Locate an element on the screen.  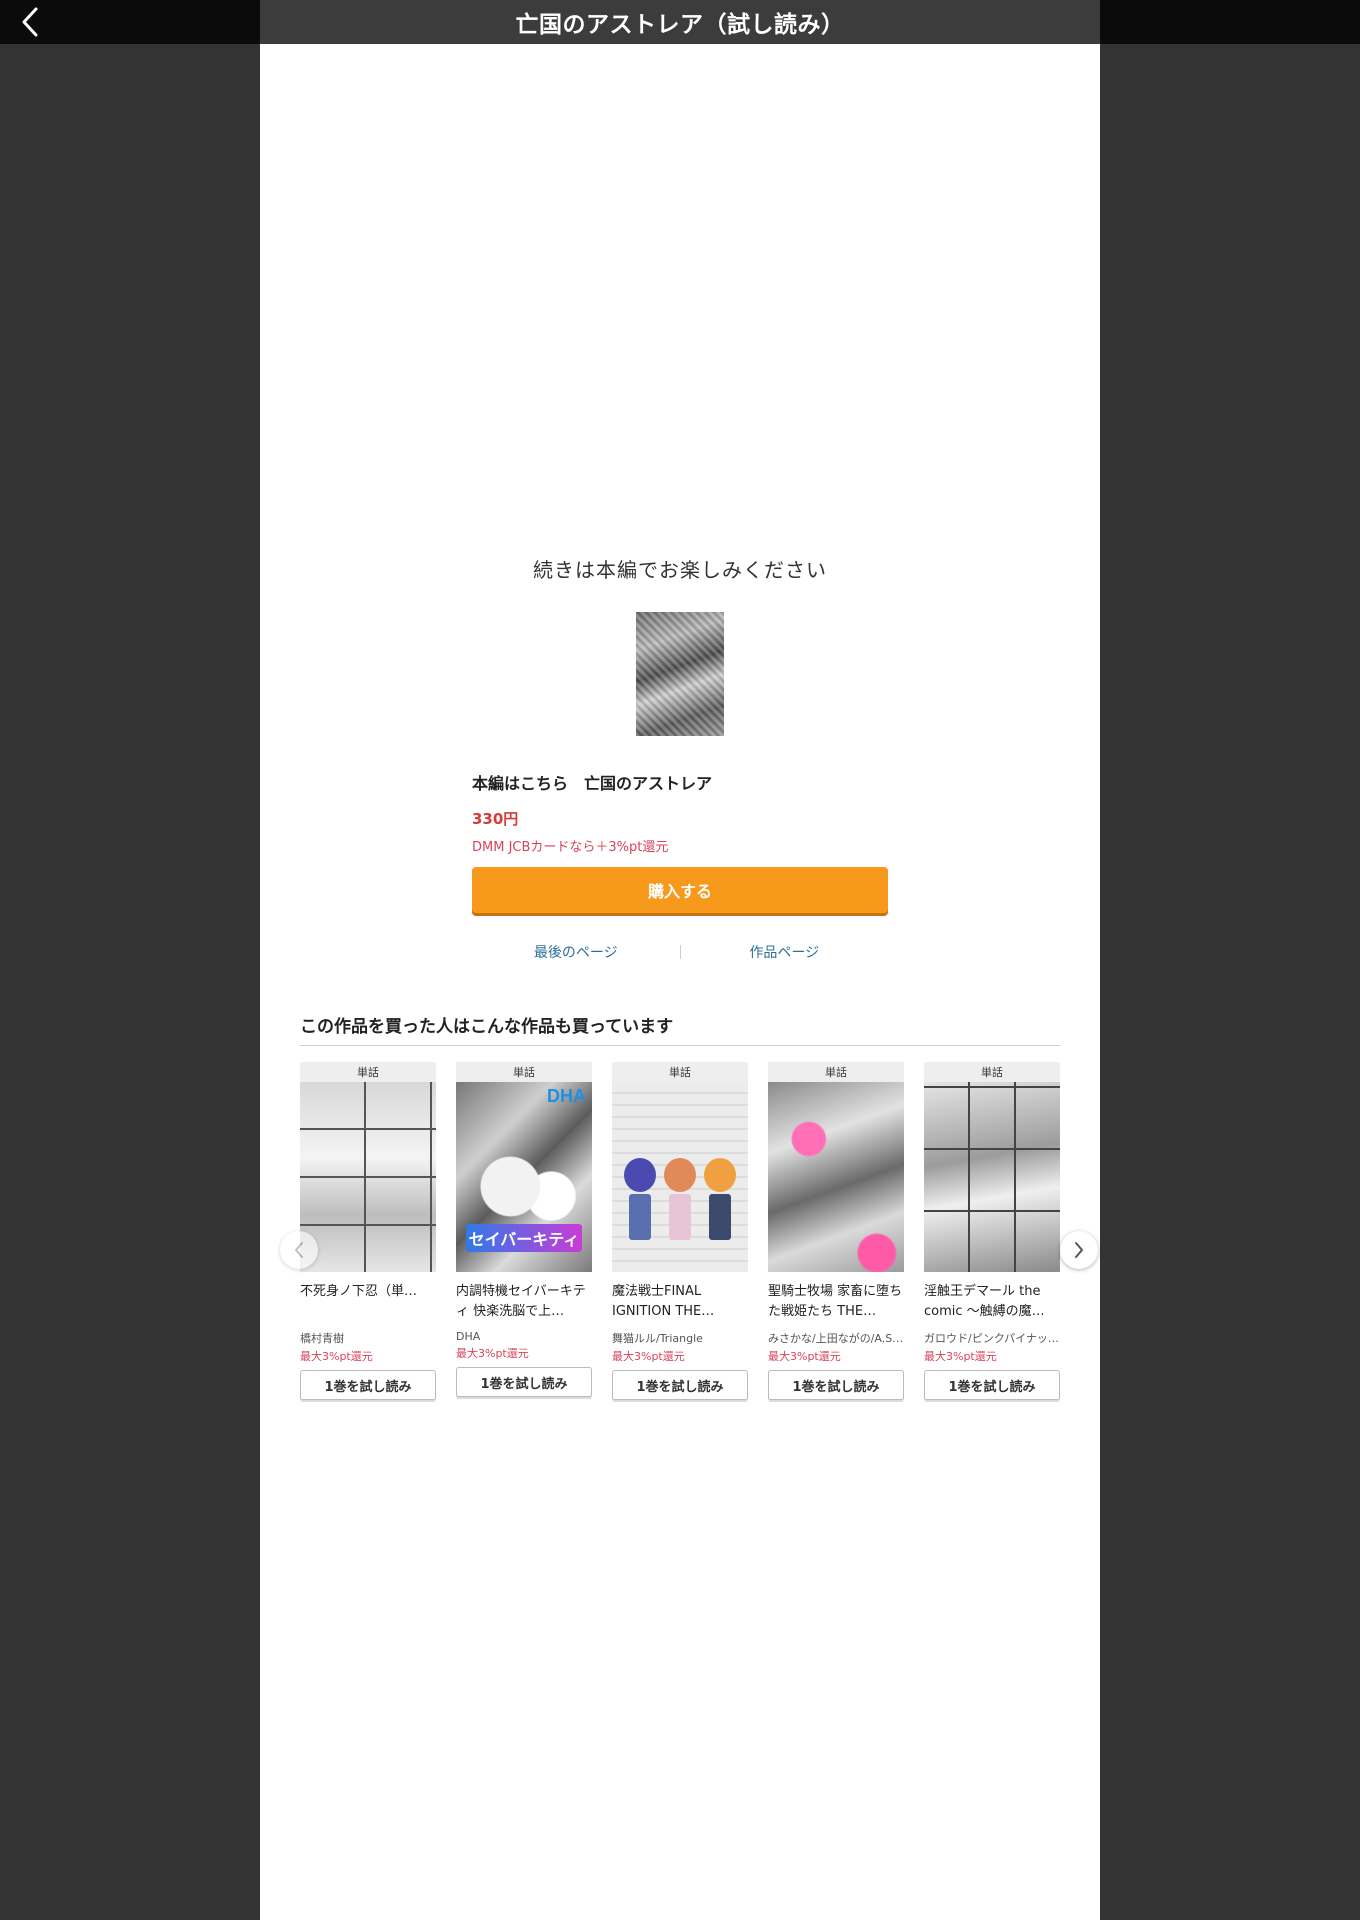
back-button is located at coordinates (30, 22).